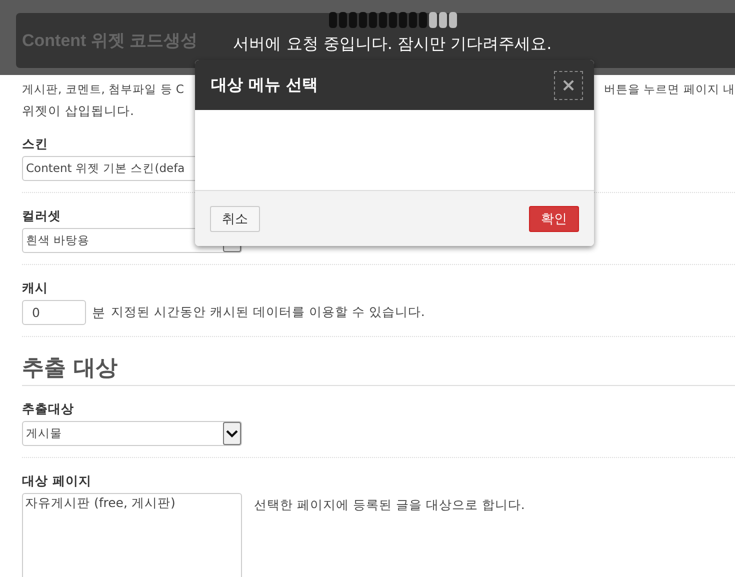 This screenshot has height=577, width=735. Describe the element at coordinates (35, 288) in the screenshot. I see `field-label: 캐시` at that location.